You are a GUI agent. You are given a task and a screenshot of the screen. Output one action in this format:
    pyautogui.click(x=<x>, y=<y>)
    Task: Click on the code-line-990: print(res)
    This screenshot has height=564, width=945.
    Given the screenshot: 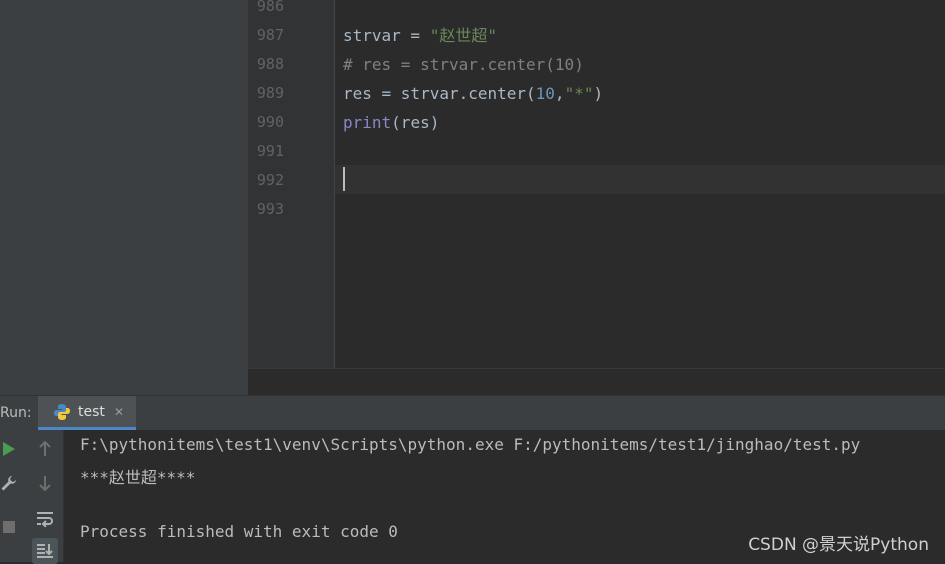 What is the action you would take?
    pyautogui.click(x=391, y=122)
    